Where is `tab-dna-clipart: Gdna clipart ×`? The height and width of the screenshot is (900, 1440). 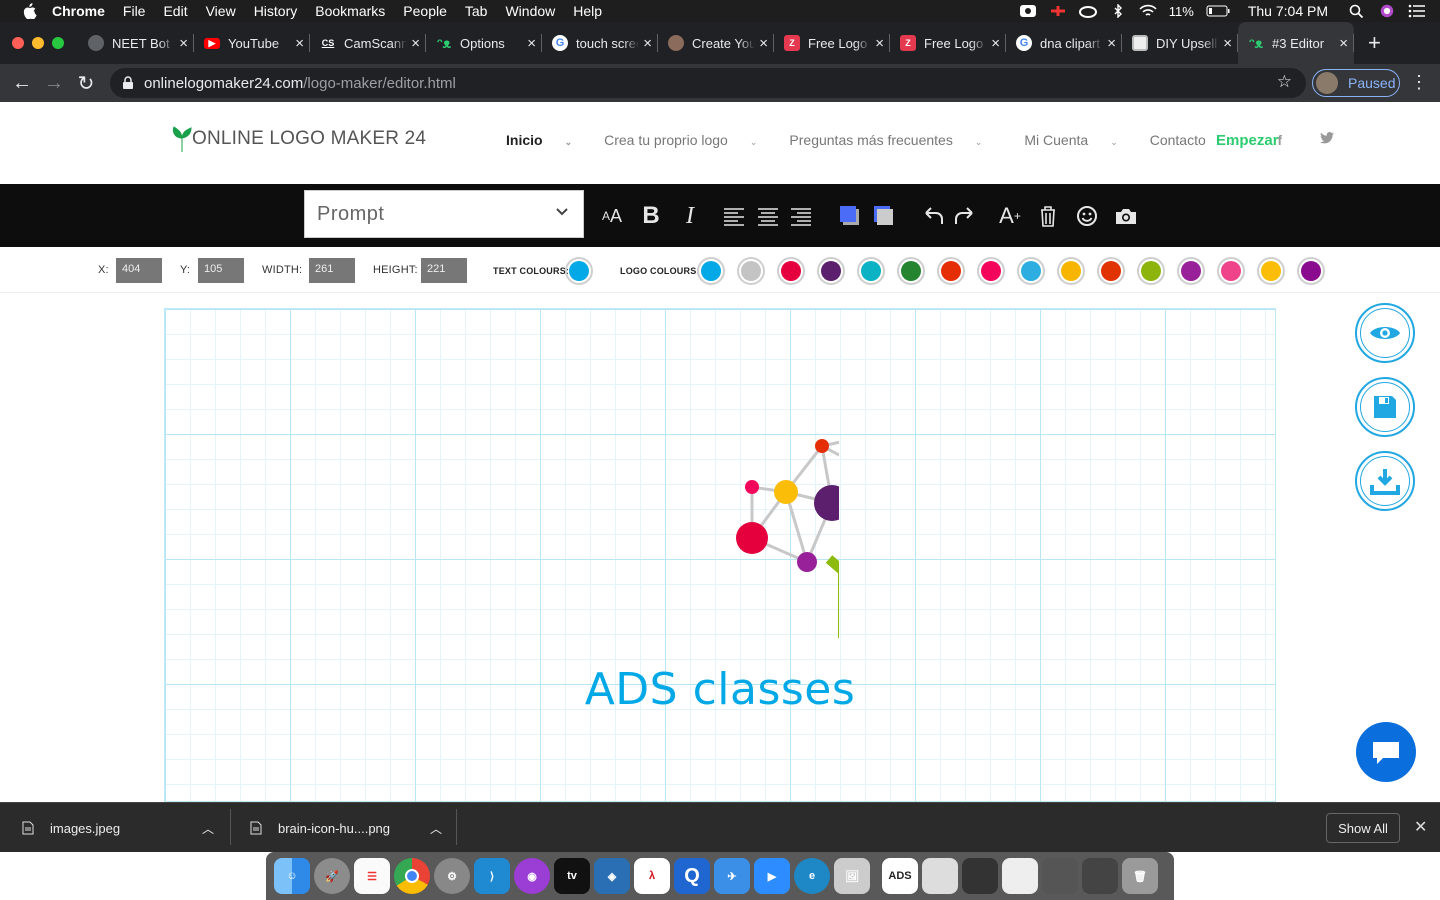 tab-dna-clipart: Gdna clipart × is located at coordinates (1064, 43).